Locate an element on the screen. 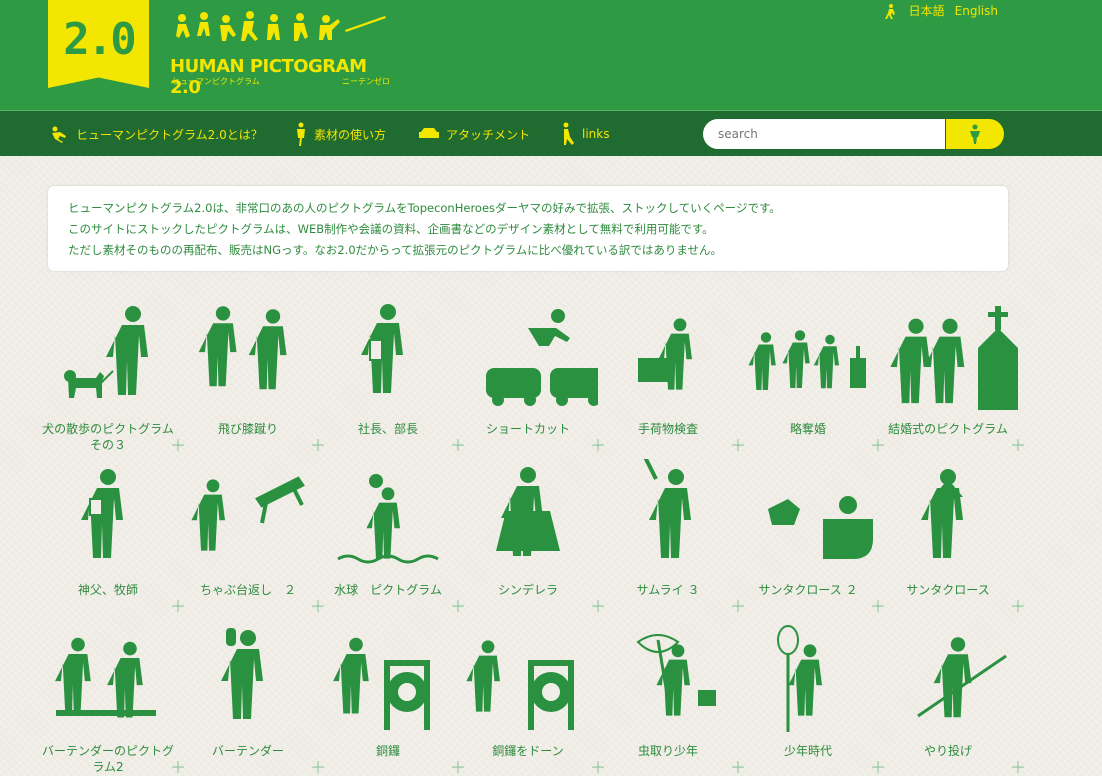  pictogram-label: サムライ ３ is located at coordinates (668, 590).